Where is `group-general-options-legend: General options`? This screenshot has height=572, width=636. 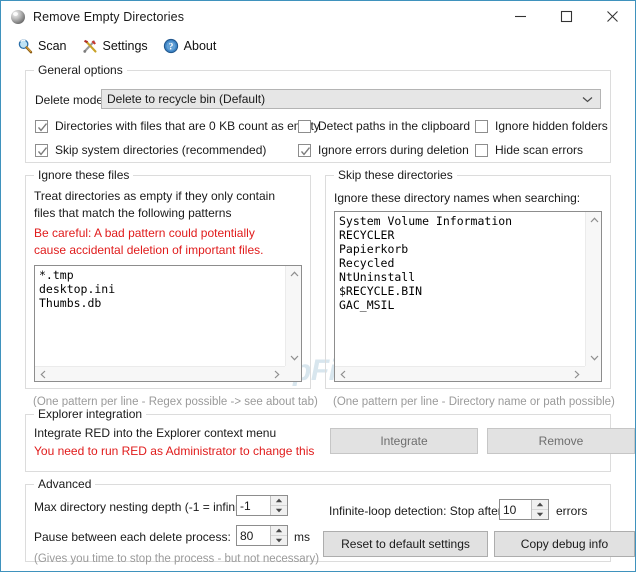 group-general-options-legend: General options is located at coordinates (80, 70).